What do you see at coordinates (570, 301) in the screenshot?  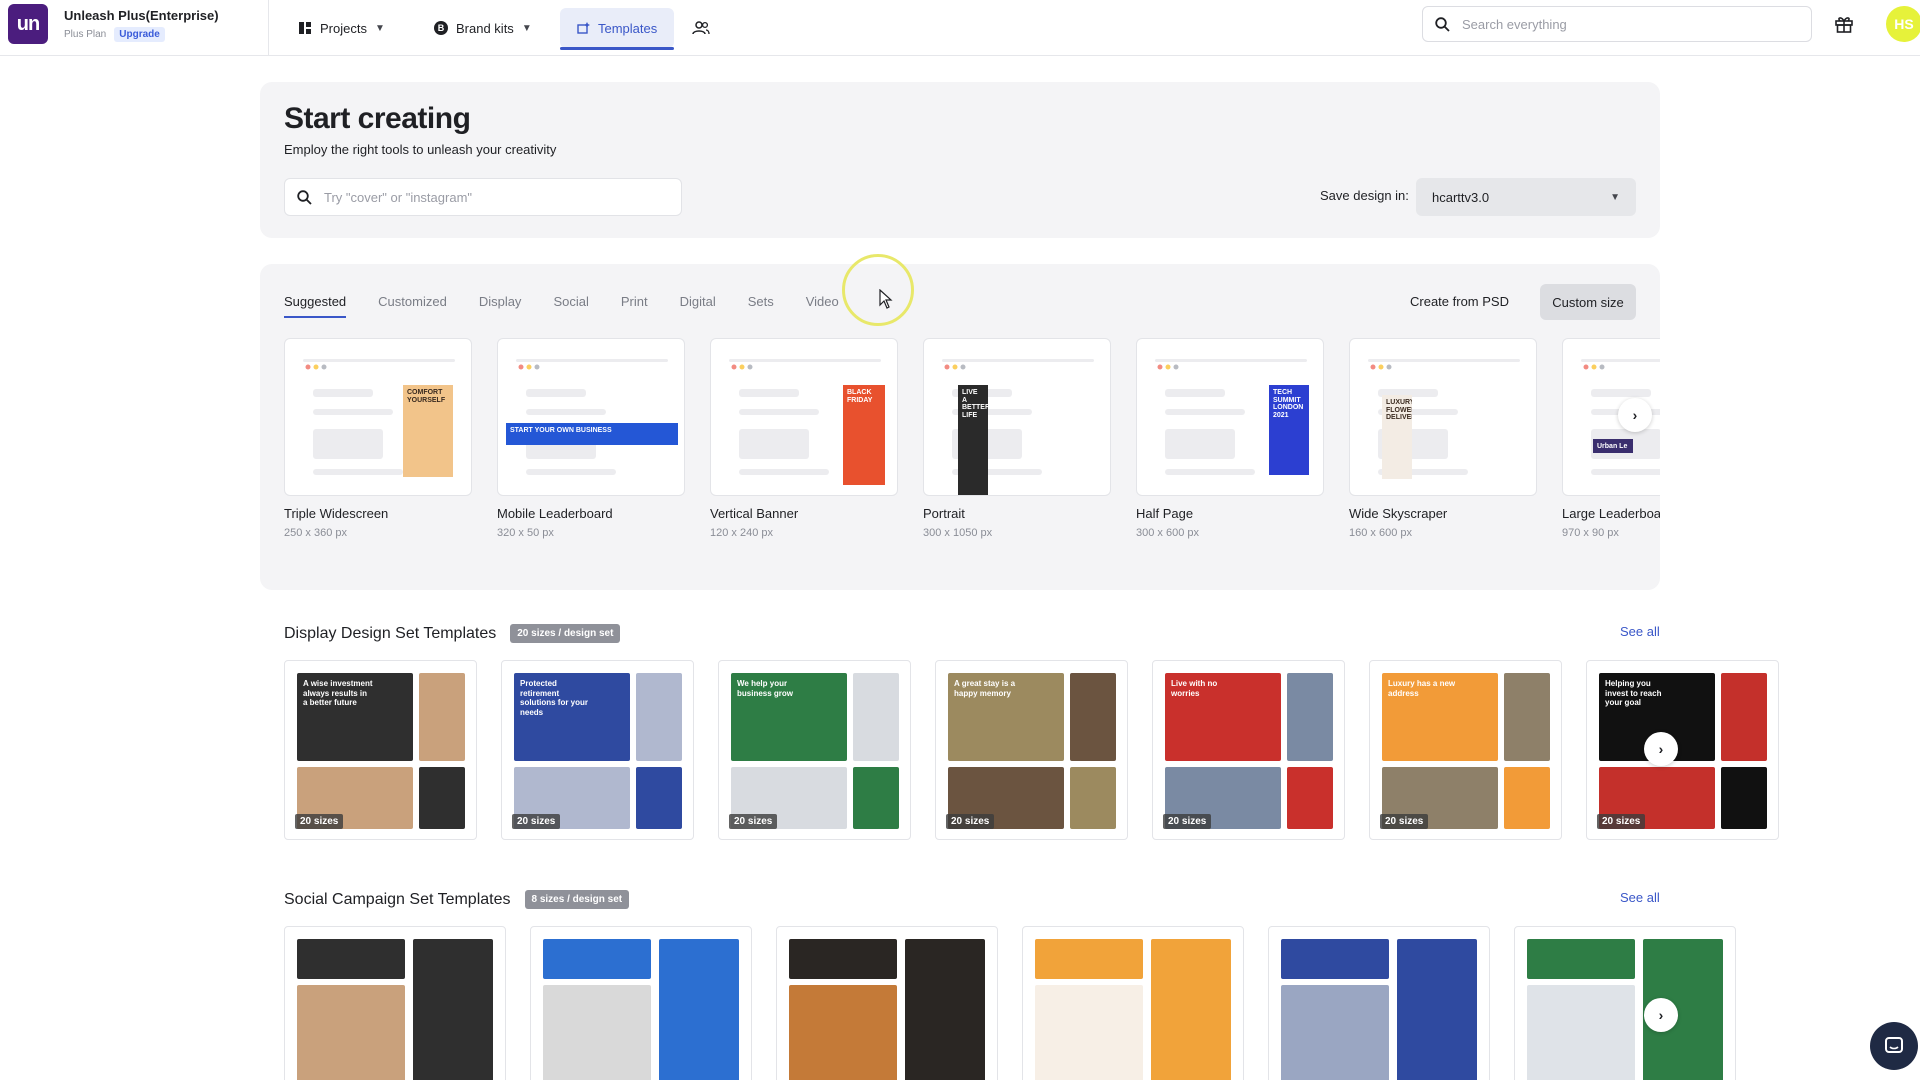 I see `tab-social: Social` at bounding box center [570, 301].